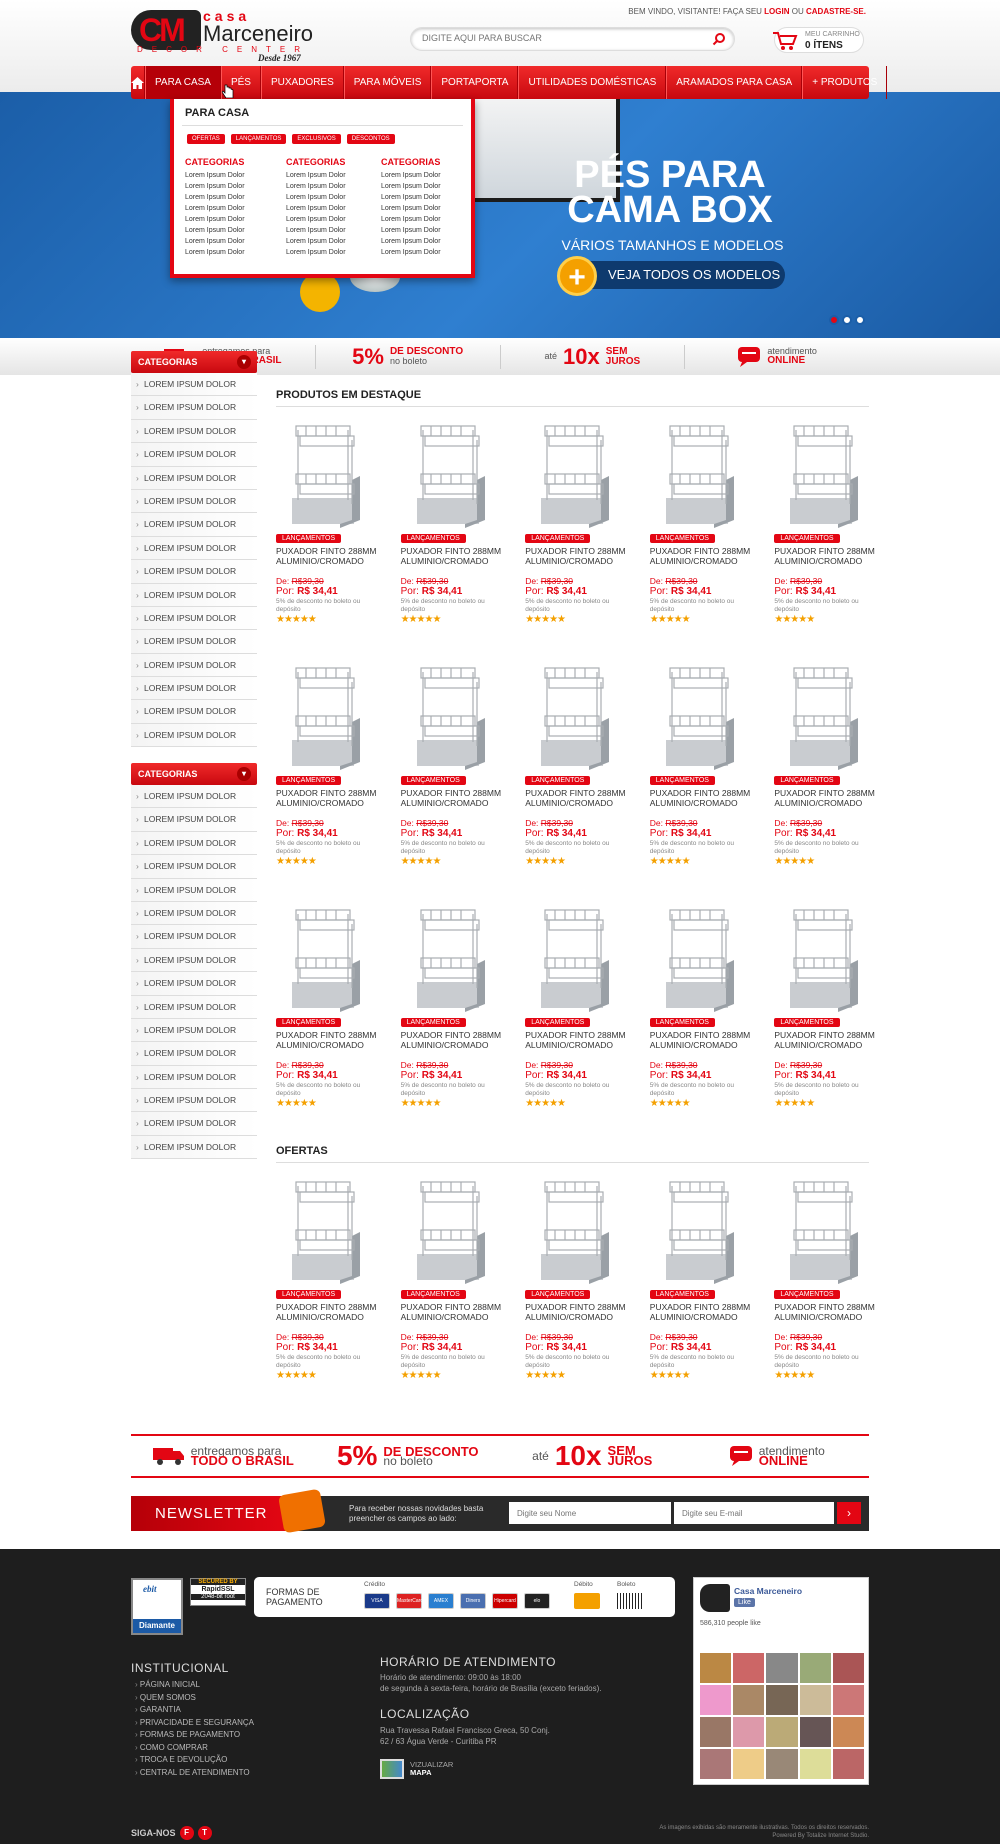 The height and width of the screenshot is (1844, 1000). I want to click on footer-link: GARANTIA, so click(194, 1710).